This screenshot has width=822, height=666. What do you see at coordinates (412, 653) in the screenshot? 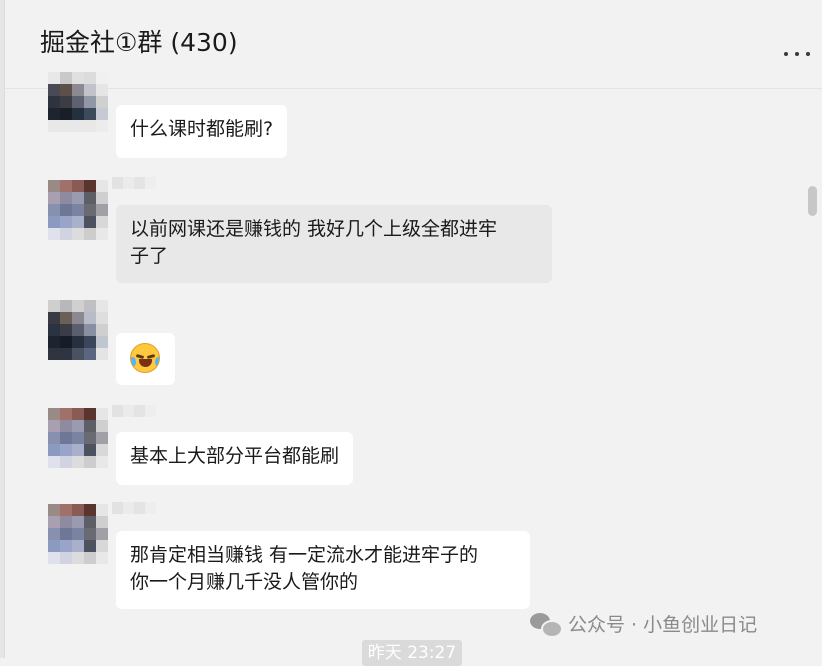
I see `timestamp-badge: 昨天 23:27` at bounding box center [412, 653].